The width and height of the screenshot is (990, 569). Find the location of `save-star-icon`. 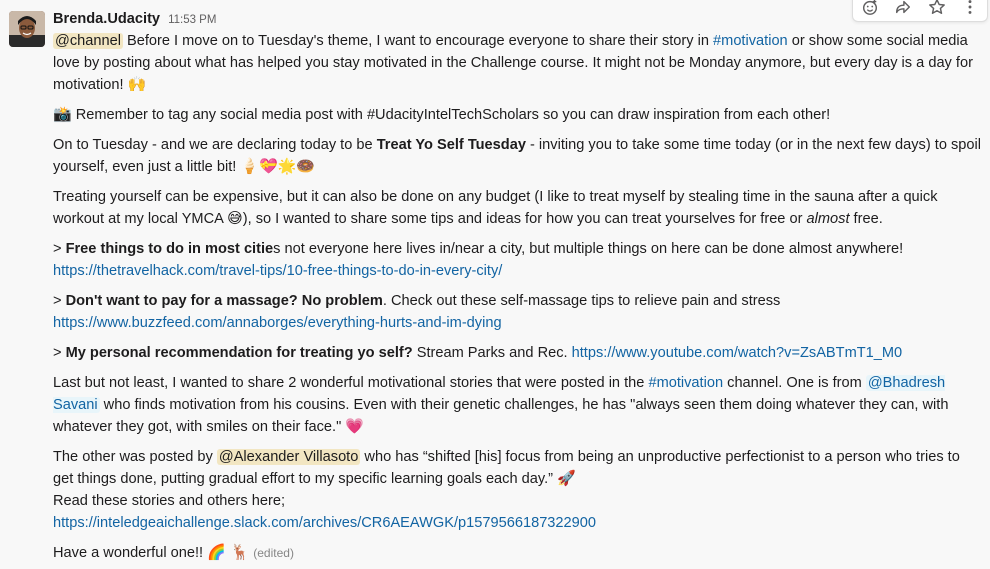

save-star-icon is located at coordinates (936, 7).